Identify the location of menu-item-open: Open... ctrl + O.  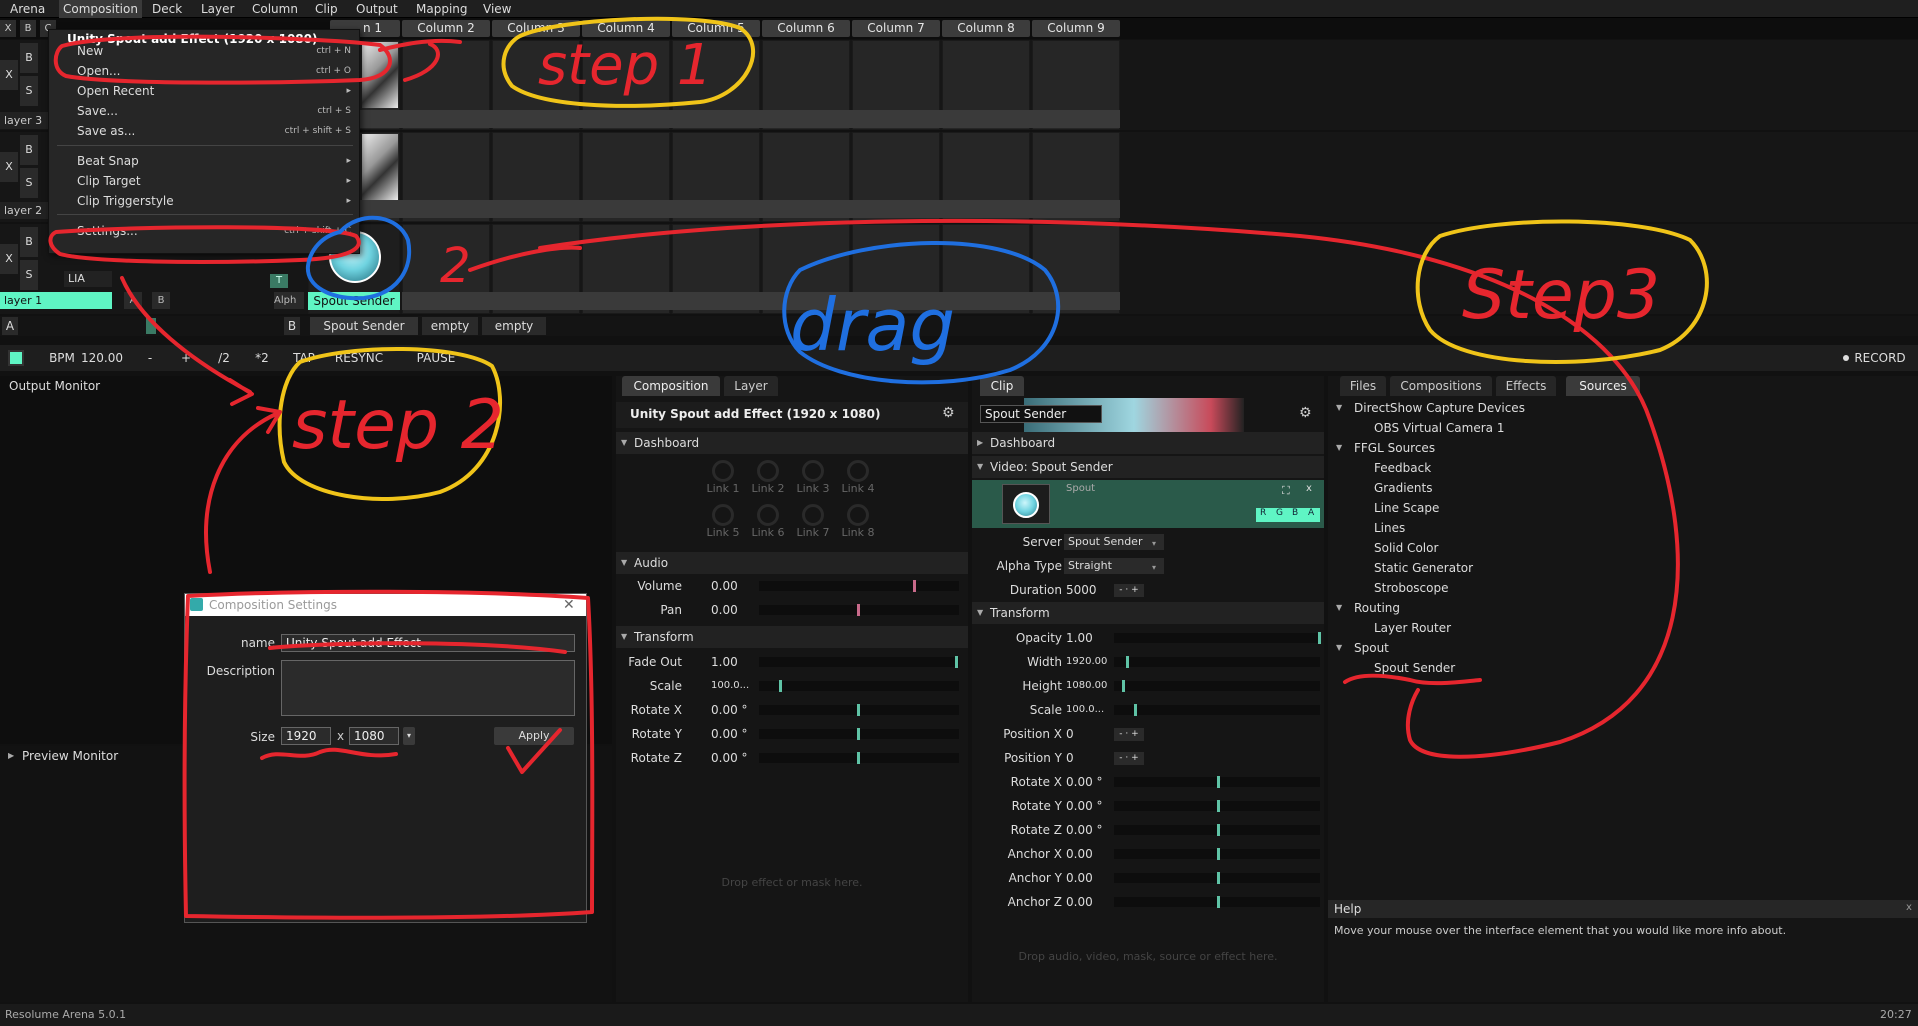
(204, 71).